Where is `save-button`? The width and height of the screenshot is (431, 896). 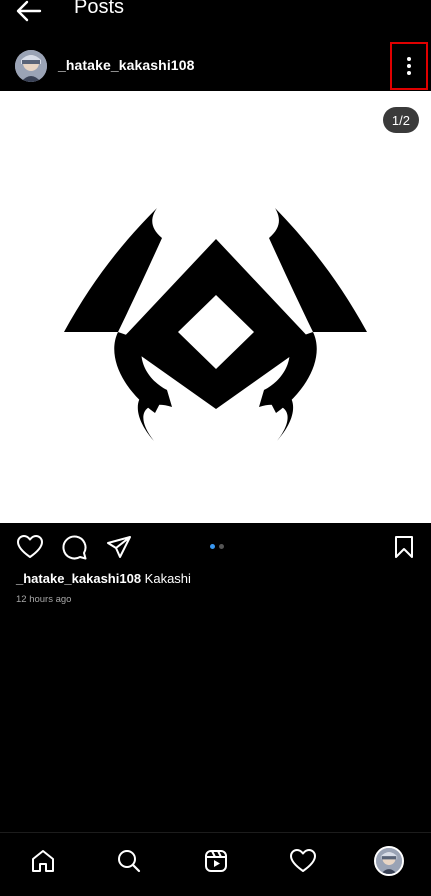
save-button is located at coordinates (404, 547).